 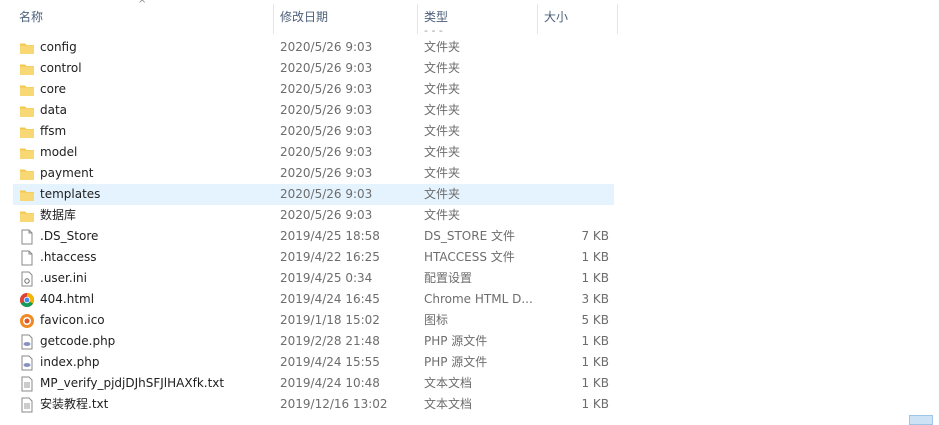 I want to click on file-type: 配置设置, so click(x=448, y=278).